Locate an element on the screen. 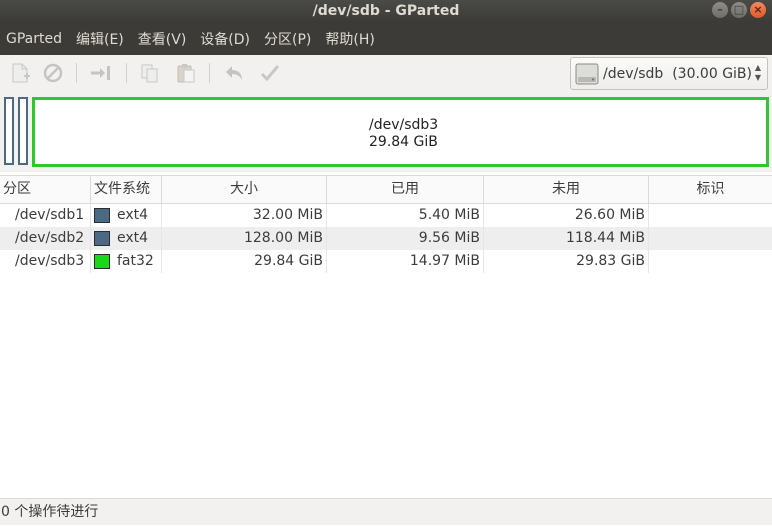 The height and width of the screenshot is (526, 772). undo-icon is located at coordinates (234, 73).